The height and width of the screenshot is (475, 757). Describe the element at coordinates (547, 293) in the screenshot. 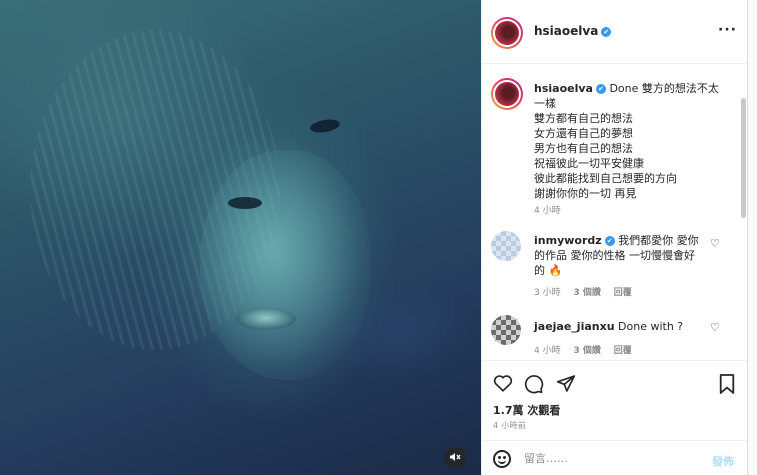

I see `comment-timestamp: 3 小時` at that location.